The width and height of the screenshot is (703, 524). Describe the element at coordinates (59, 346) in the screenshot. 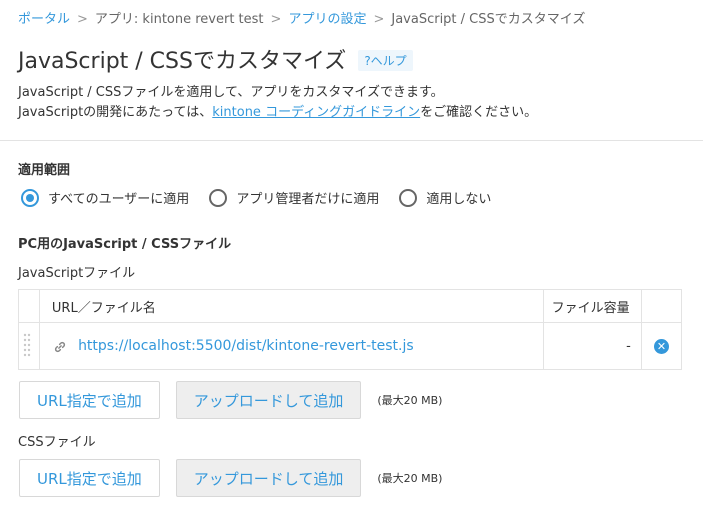

I see `link-icon` at that location.